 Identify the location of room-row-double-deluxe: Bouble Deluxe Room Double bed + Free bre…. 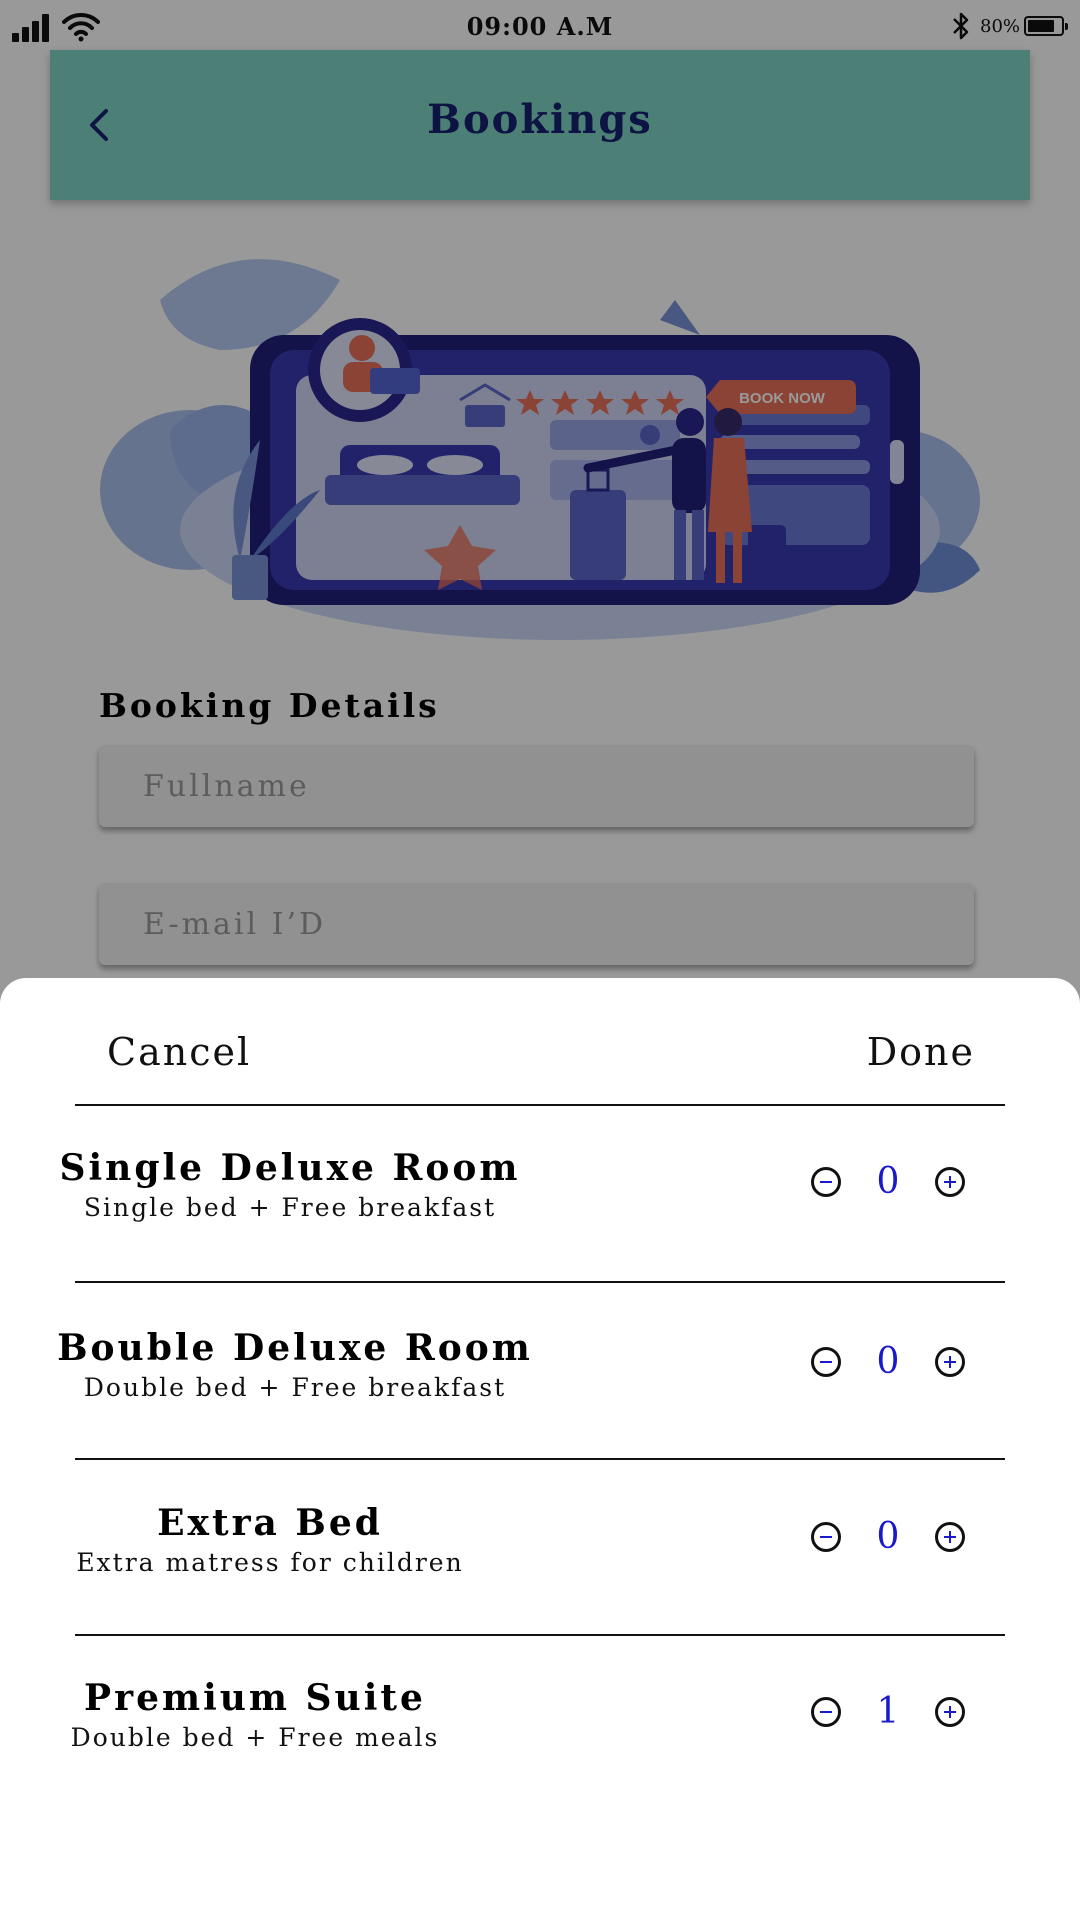
(540, 1415).